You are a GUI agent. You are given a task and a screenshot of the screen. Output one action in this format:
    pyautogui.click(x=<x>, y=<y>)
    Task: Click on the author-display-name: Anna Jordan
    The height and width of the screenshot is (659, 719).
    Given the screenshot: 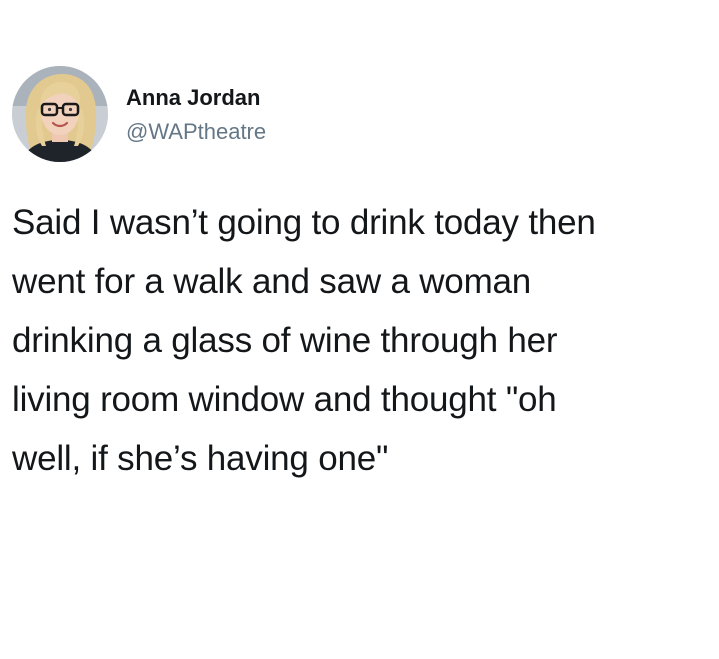 What is the action you would take?
    pyautogui.click(x=193, y=98)
    